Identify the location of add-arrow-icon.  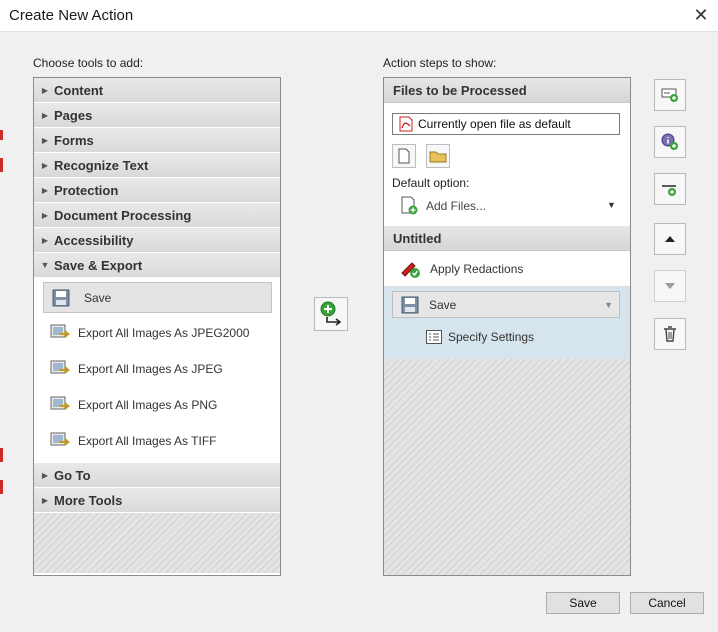
(331, 313).